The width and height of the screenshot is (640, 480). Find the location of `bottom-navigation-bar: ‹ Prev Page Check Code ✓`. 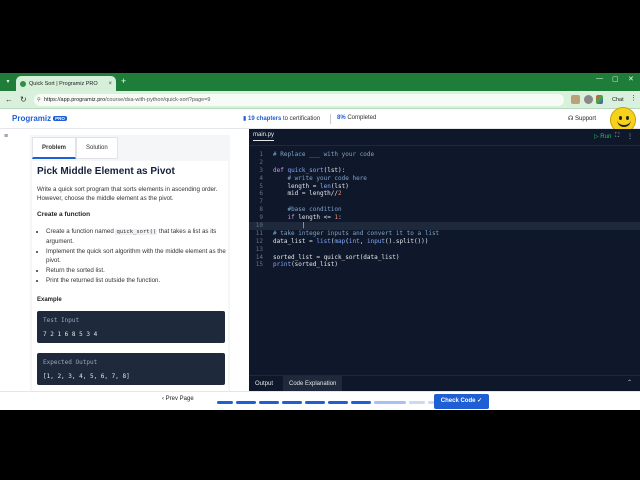

bottom-navigation-bar: ‹ Prev Page Check Code ✓ is located at coordinates (320, 400).